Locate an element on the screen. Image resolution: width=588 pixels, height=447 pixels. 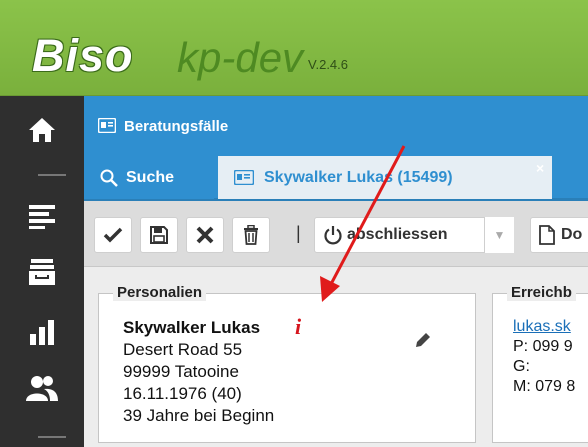
phone-mobile: M: 079 8 is located at coordinates (544, 386).